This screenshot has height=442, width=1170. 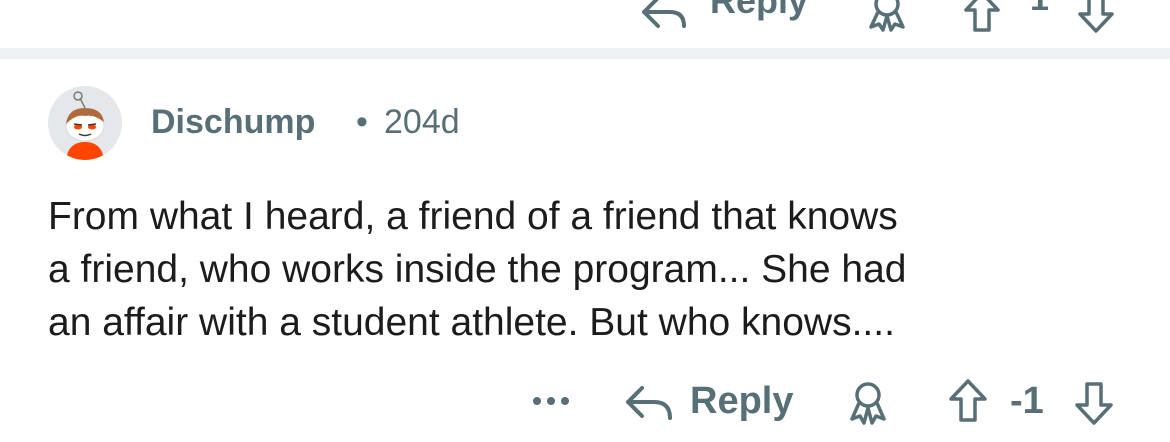 I want to click on reply-button: Reply, so click(x=714, y=403).